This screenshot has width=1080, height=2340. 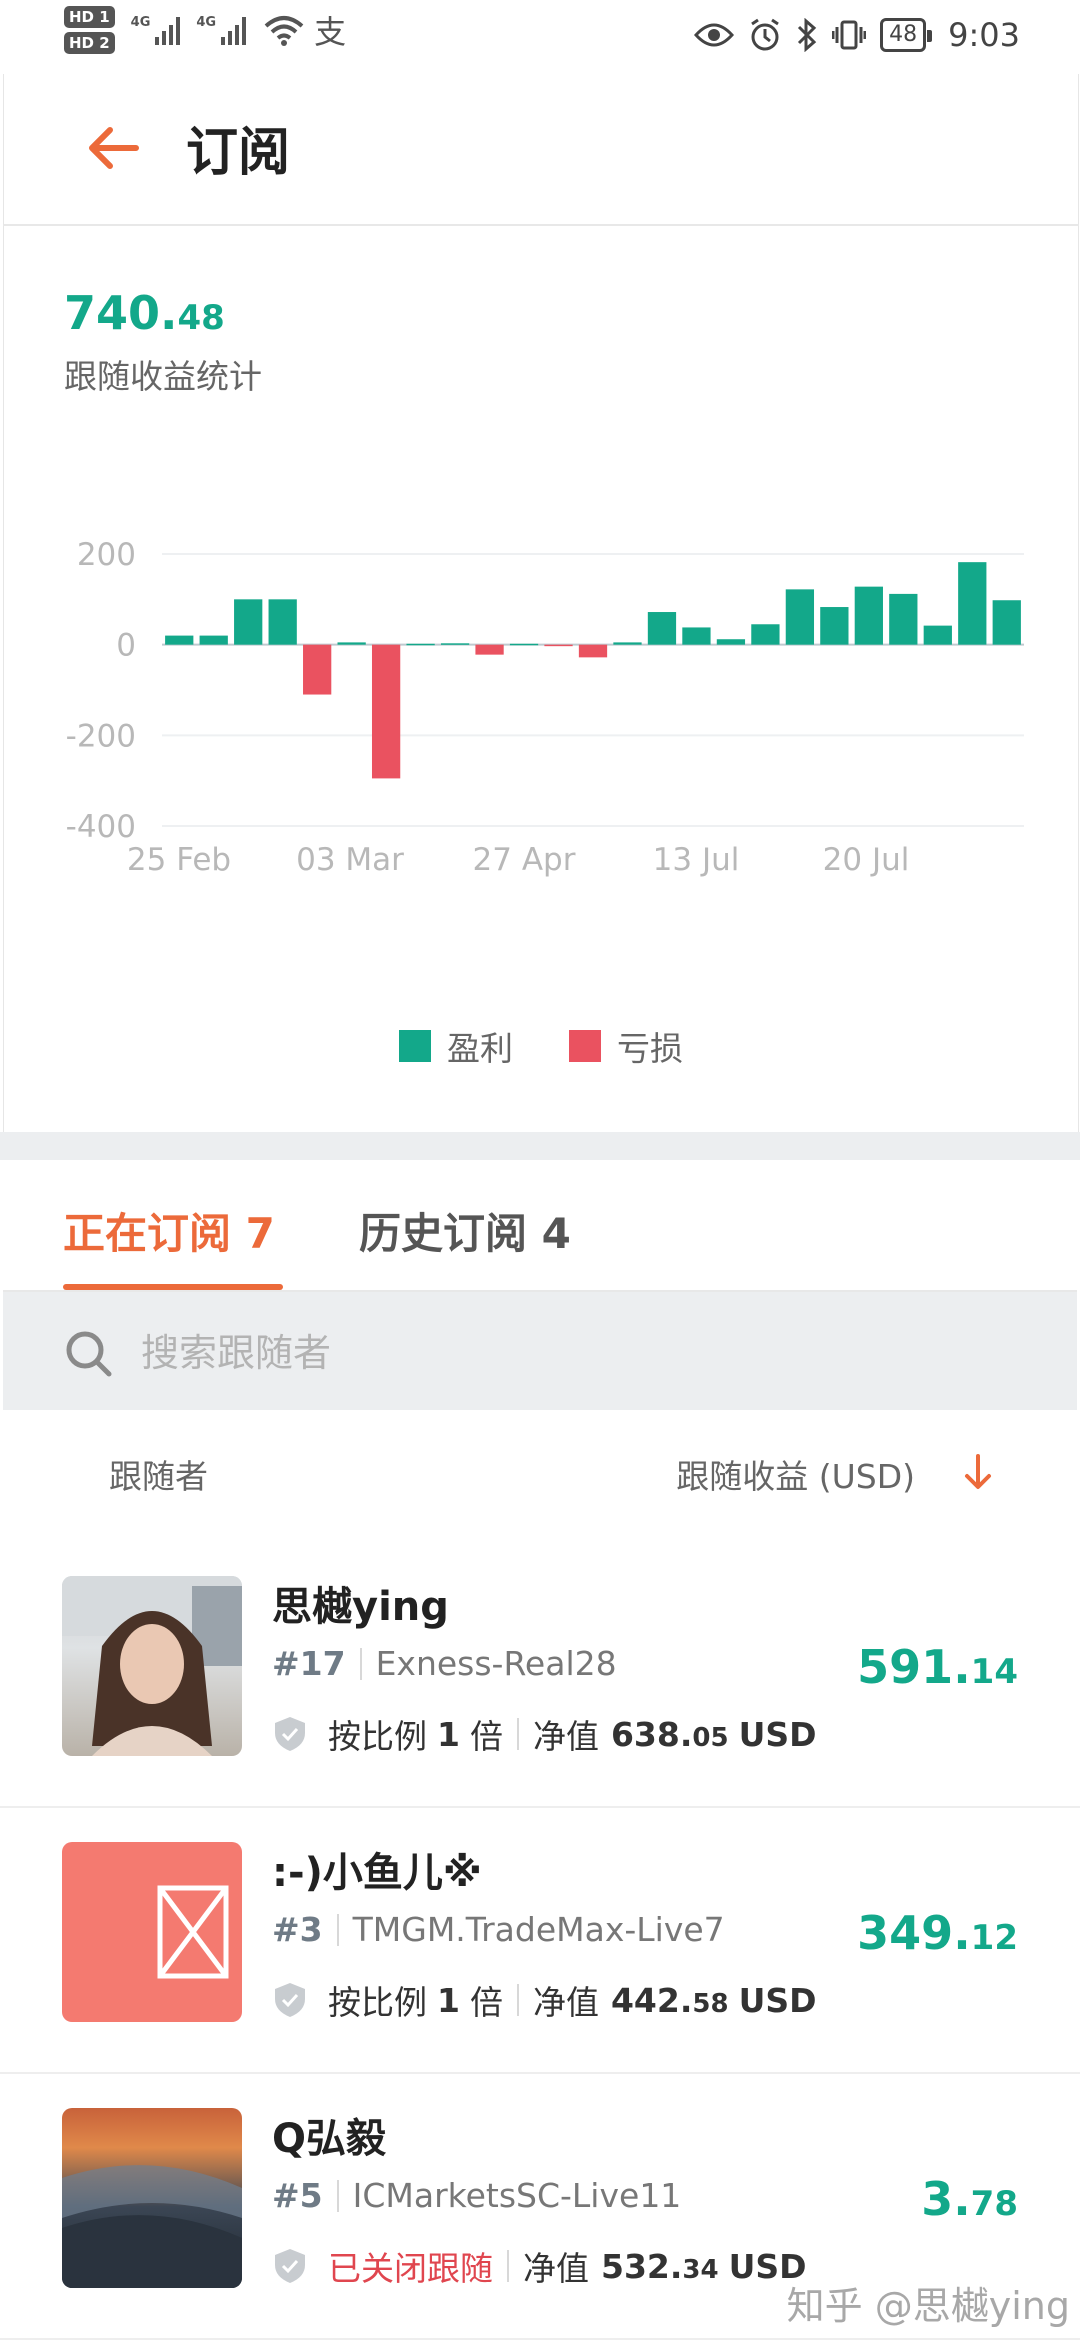 I want to click on search-input: 搜索跟随者, so click(x=236, y=1349).